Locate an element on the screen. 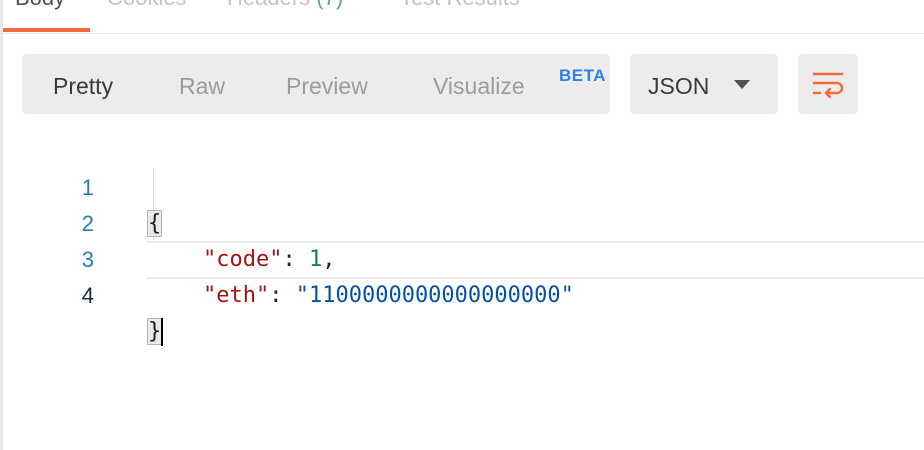  code-content: "code": 1, is located at coordinates (269, 260).